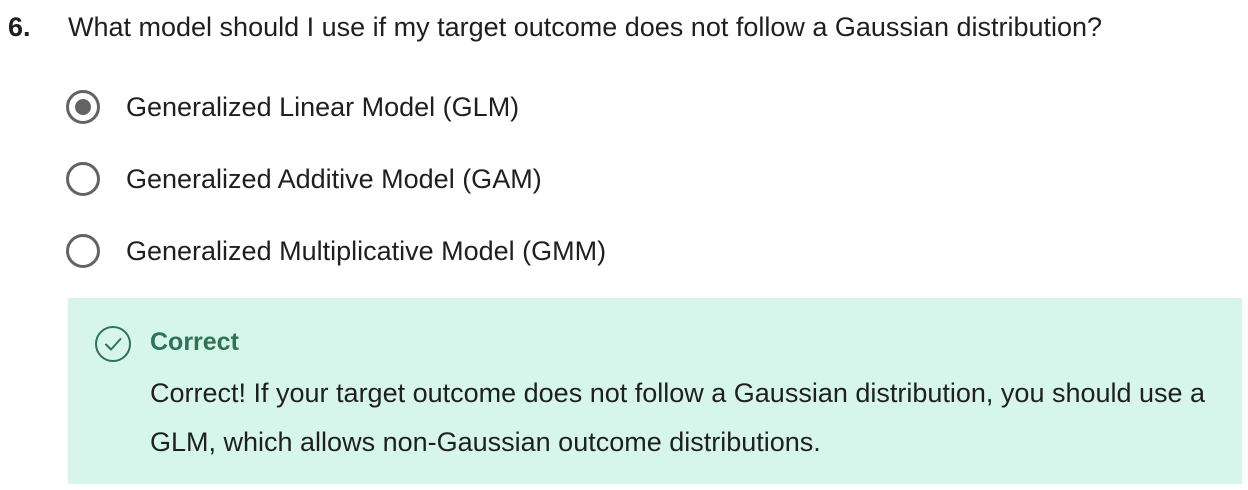 This screenshot has width=1248, height=490. What do you see at coordinates (366, 251) in the screenshot?
I see `option-label: Generalized Multiplicative Model (GMM)` at bounding box center [366, 251].